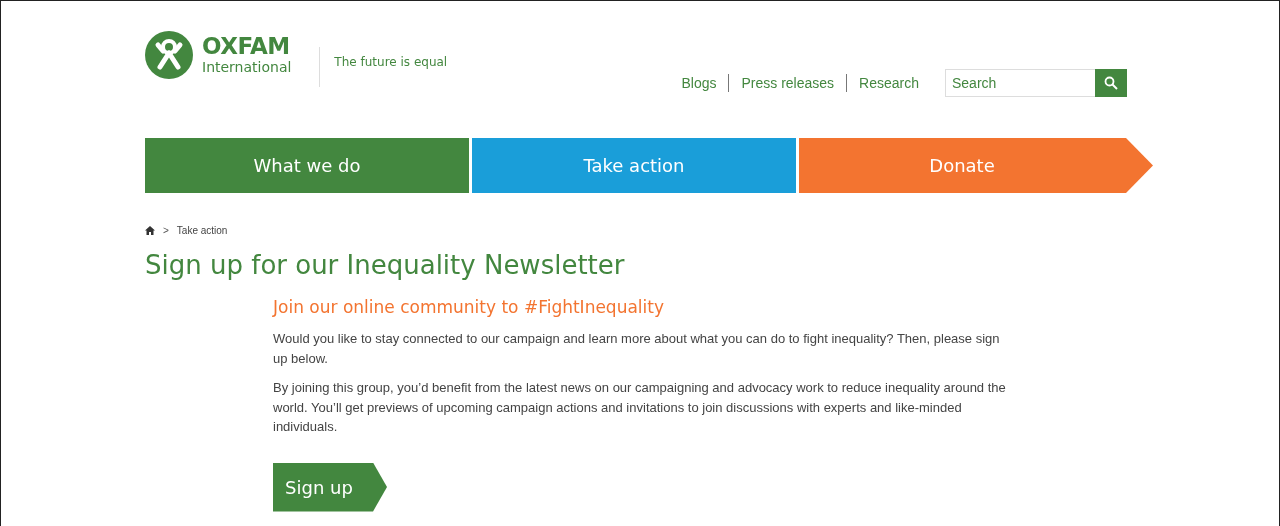 Image resolution: width=1280 pixels, height=526 pixels. Describe the element at coordinates (1020, 83) in the screenshot. I see `search-field: Search` at that location.